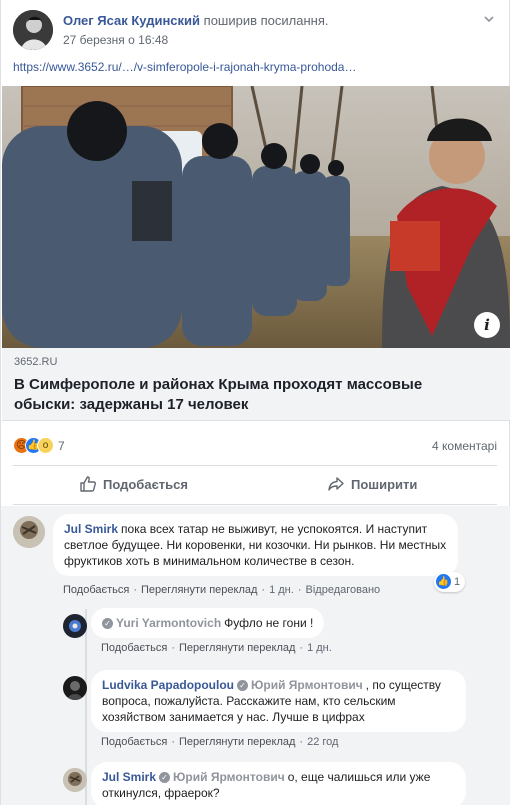  What do you see at coordinates (336, 483) in the screenshot?
I see `share-icon` at bounding box center [336, 483].